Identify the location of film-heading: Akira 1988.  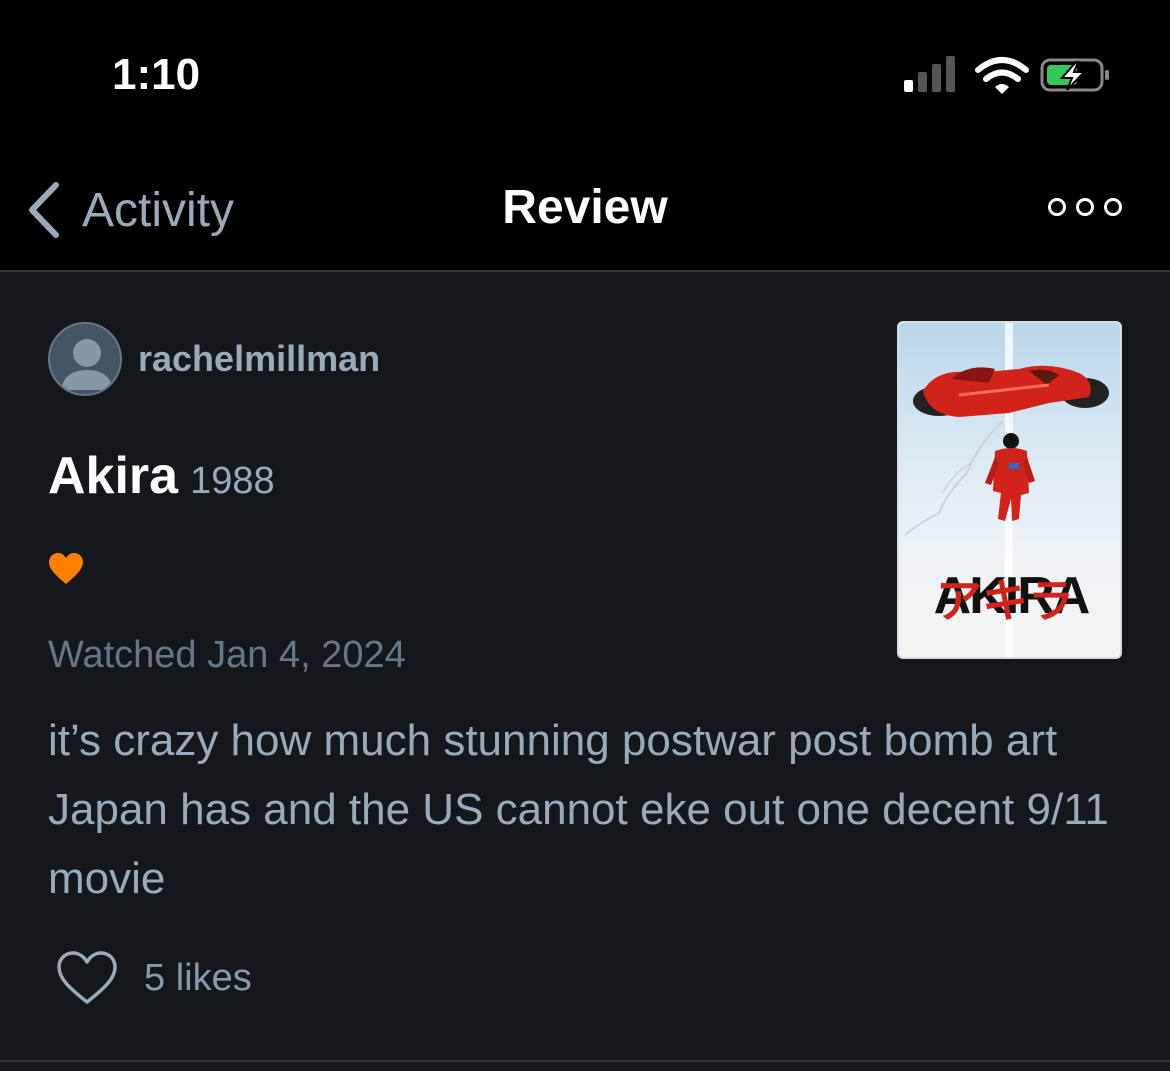
(161, 476).